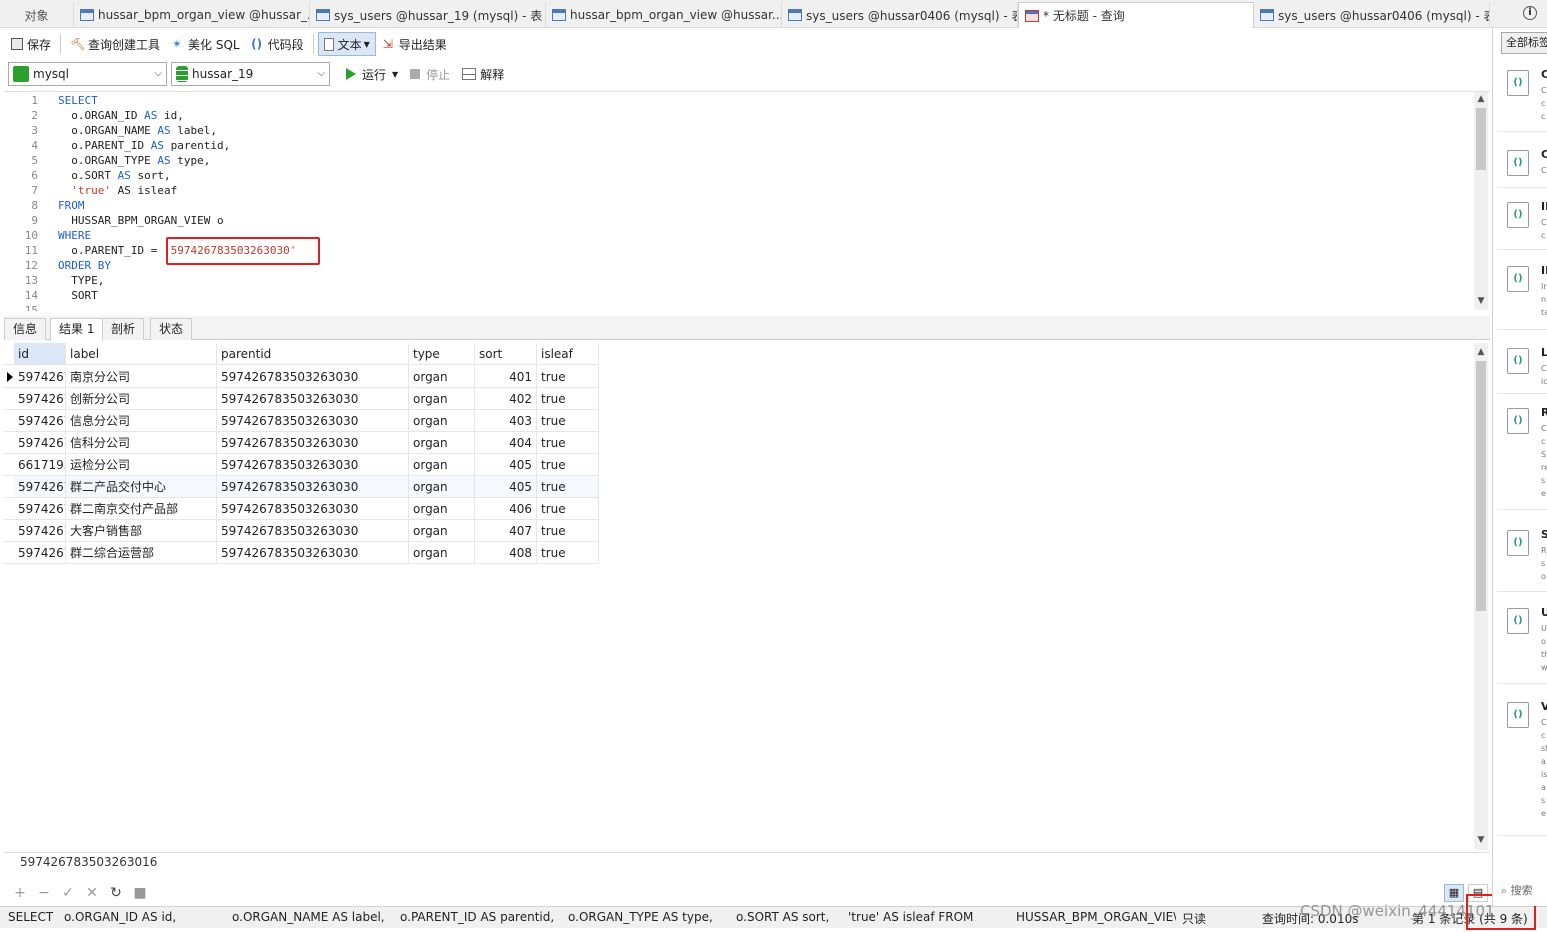 The image size is (1547, 932). I want to click on snippet-item: () CC, so click(1522, 164).